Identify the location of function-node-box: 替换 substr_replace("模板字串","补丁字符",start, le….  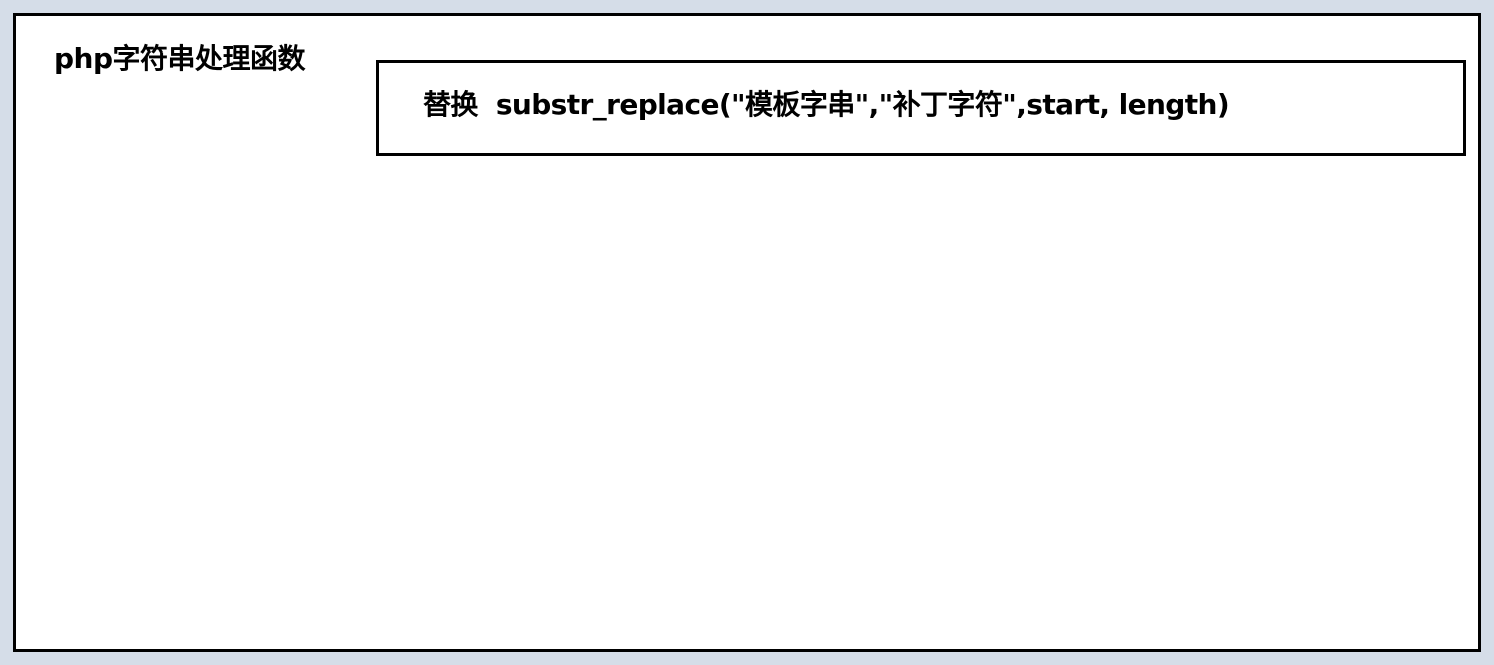
(921, 108).